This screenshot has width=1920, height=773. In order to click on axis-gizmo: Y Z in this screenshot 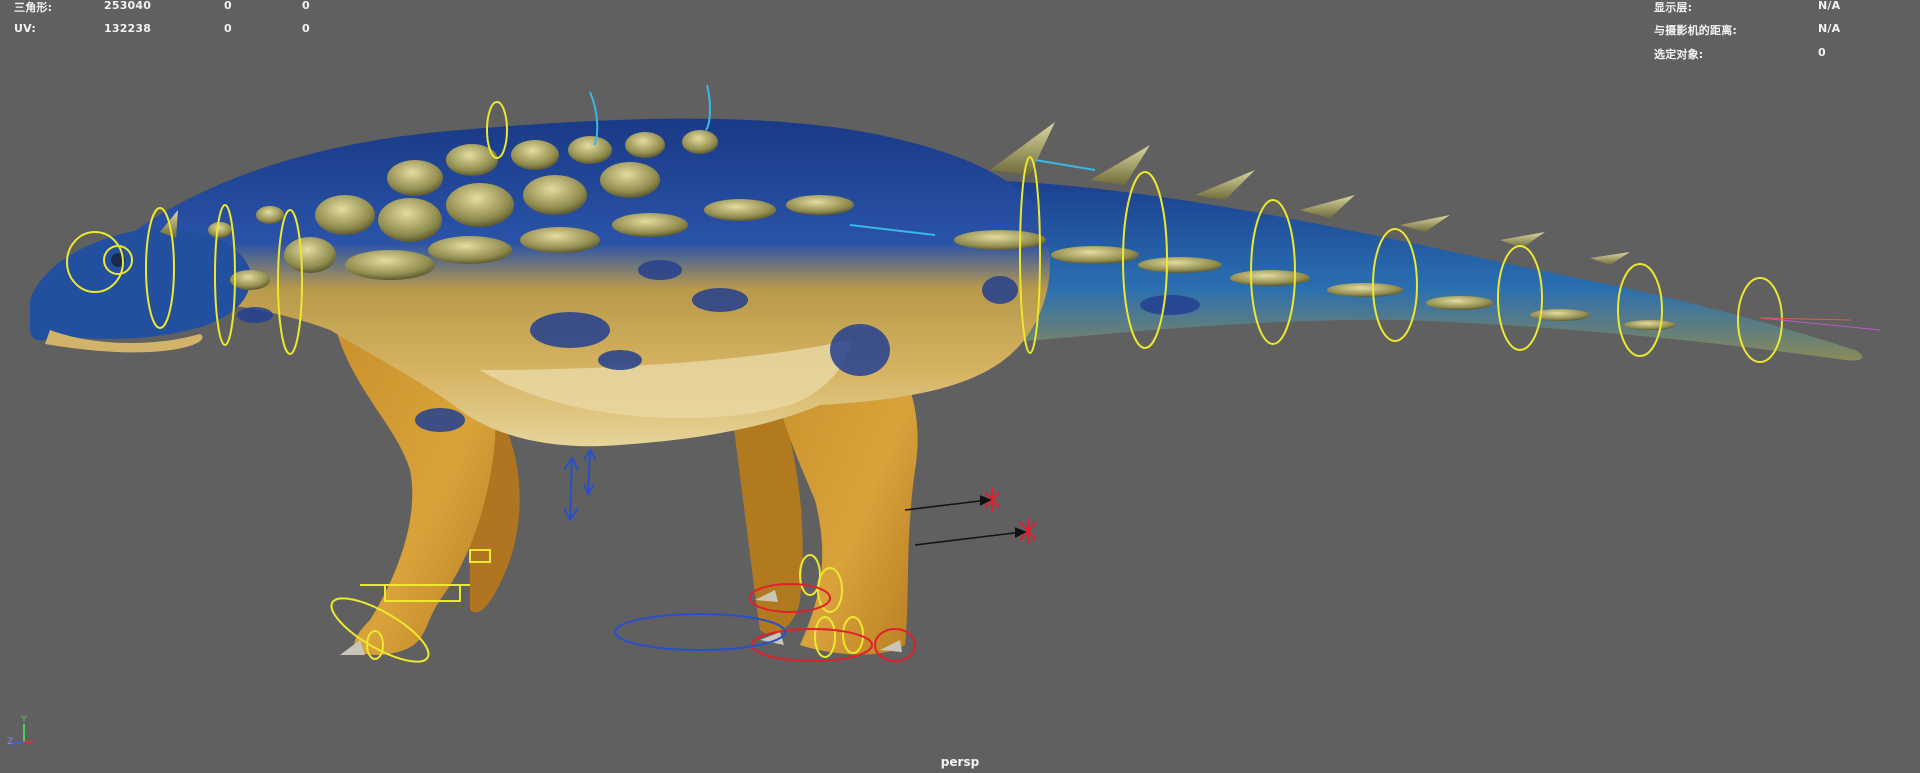, I will do `click(20, 731)`.